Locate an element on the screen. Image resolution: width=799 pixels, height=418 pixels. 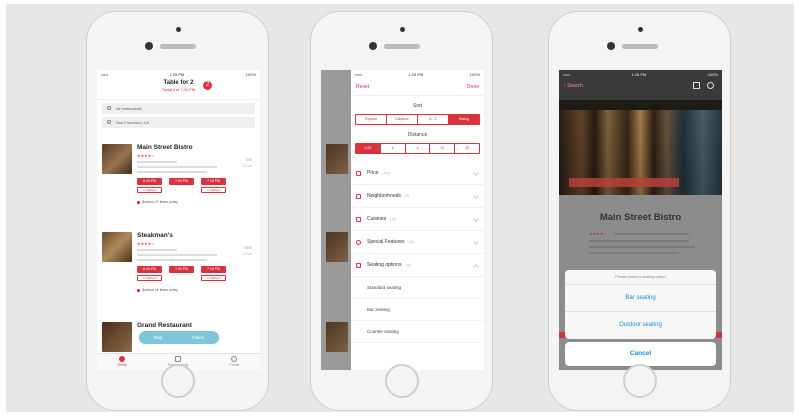
price-icon is located at coordinates (358, 173).